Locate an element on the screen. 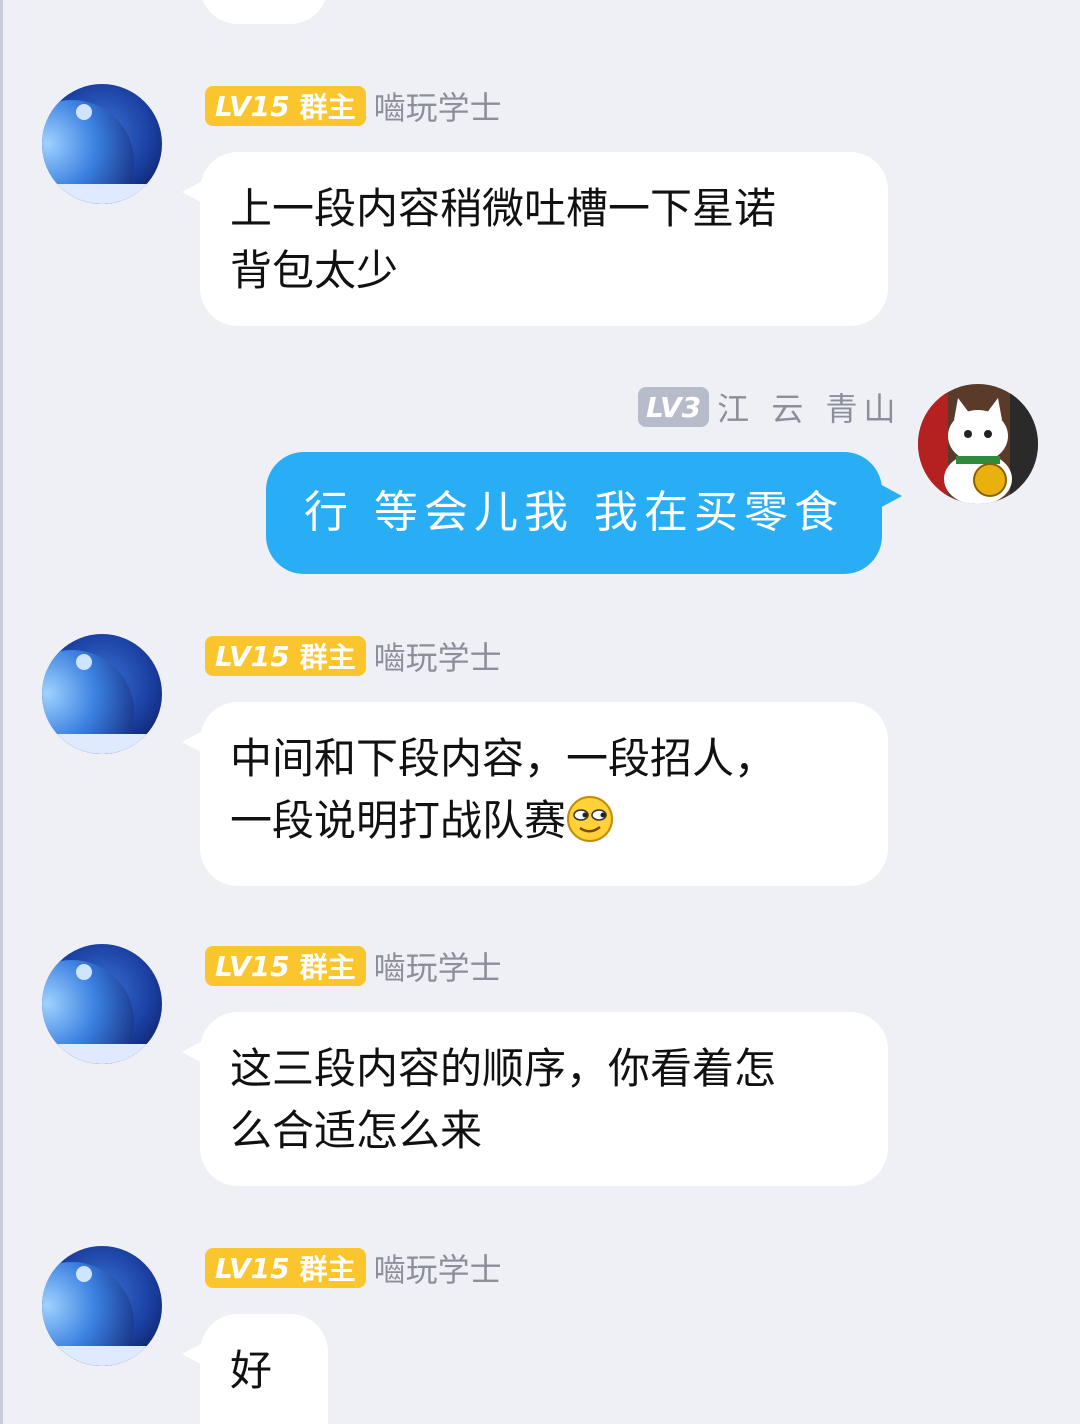 This screenshot has width=1080, height=1424. message-line: 么合适怎么来 is located at coordinates (356, 1130).